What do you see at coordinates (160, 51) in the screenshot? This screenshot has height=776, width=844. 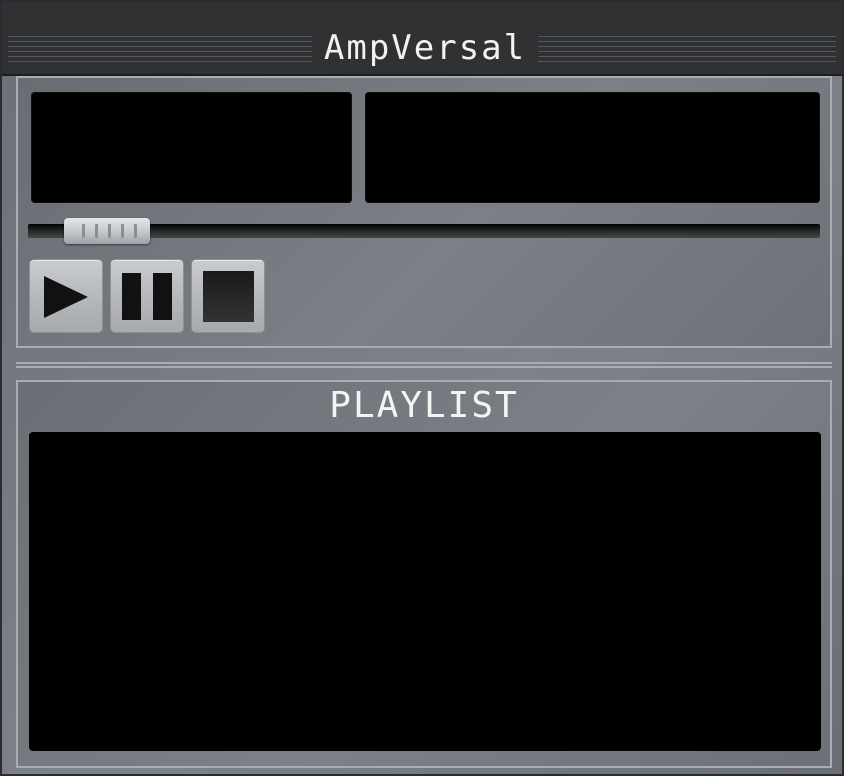 I see `title-bar-grip-left` at bounding box center [160, 51].